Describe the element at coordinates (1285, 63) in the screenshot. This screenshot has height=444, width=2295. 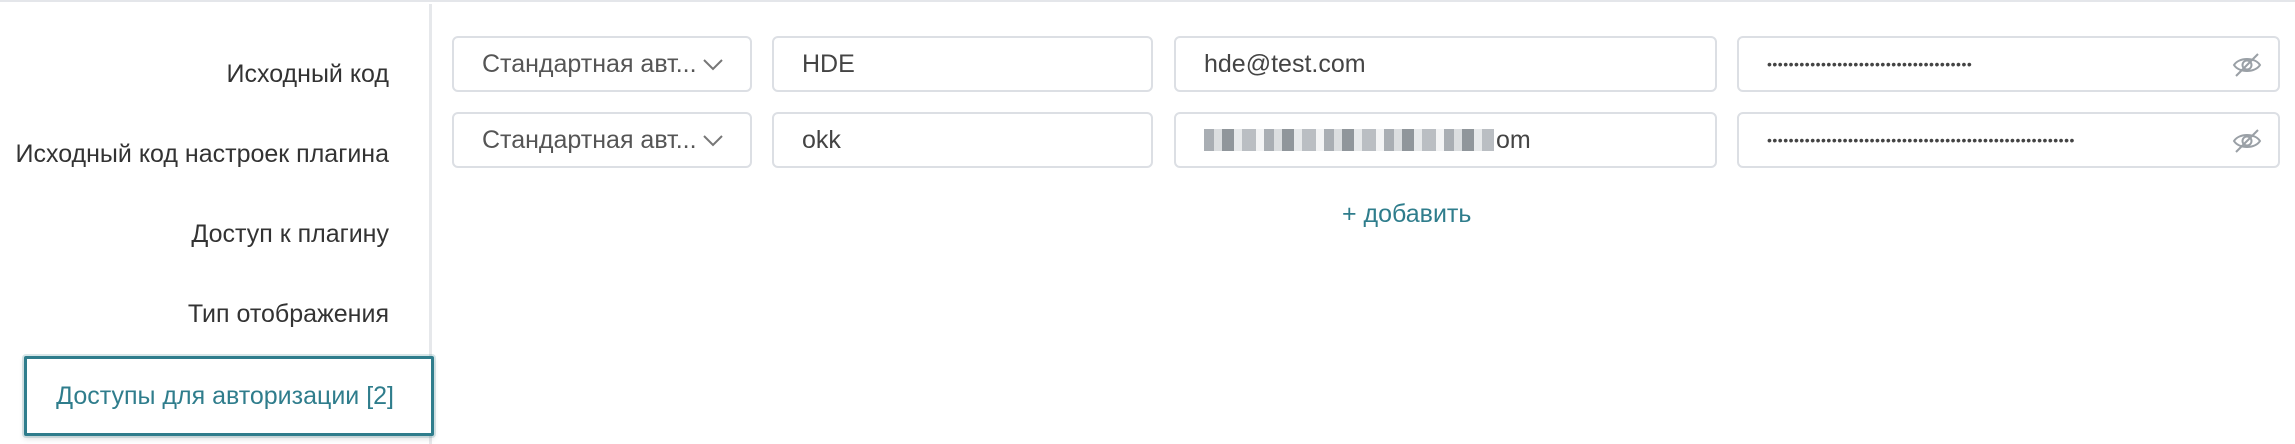
I see `login-value: hde@test.com` at that location.